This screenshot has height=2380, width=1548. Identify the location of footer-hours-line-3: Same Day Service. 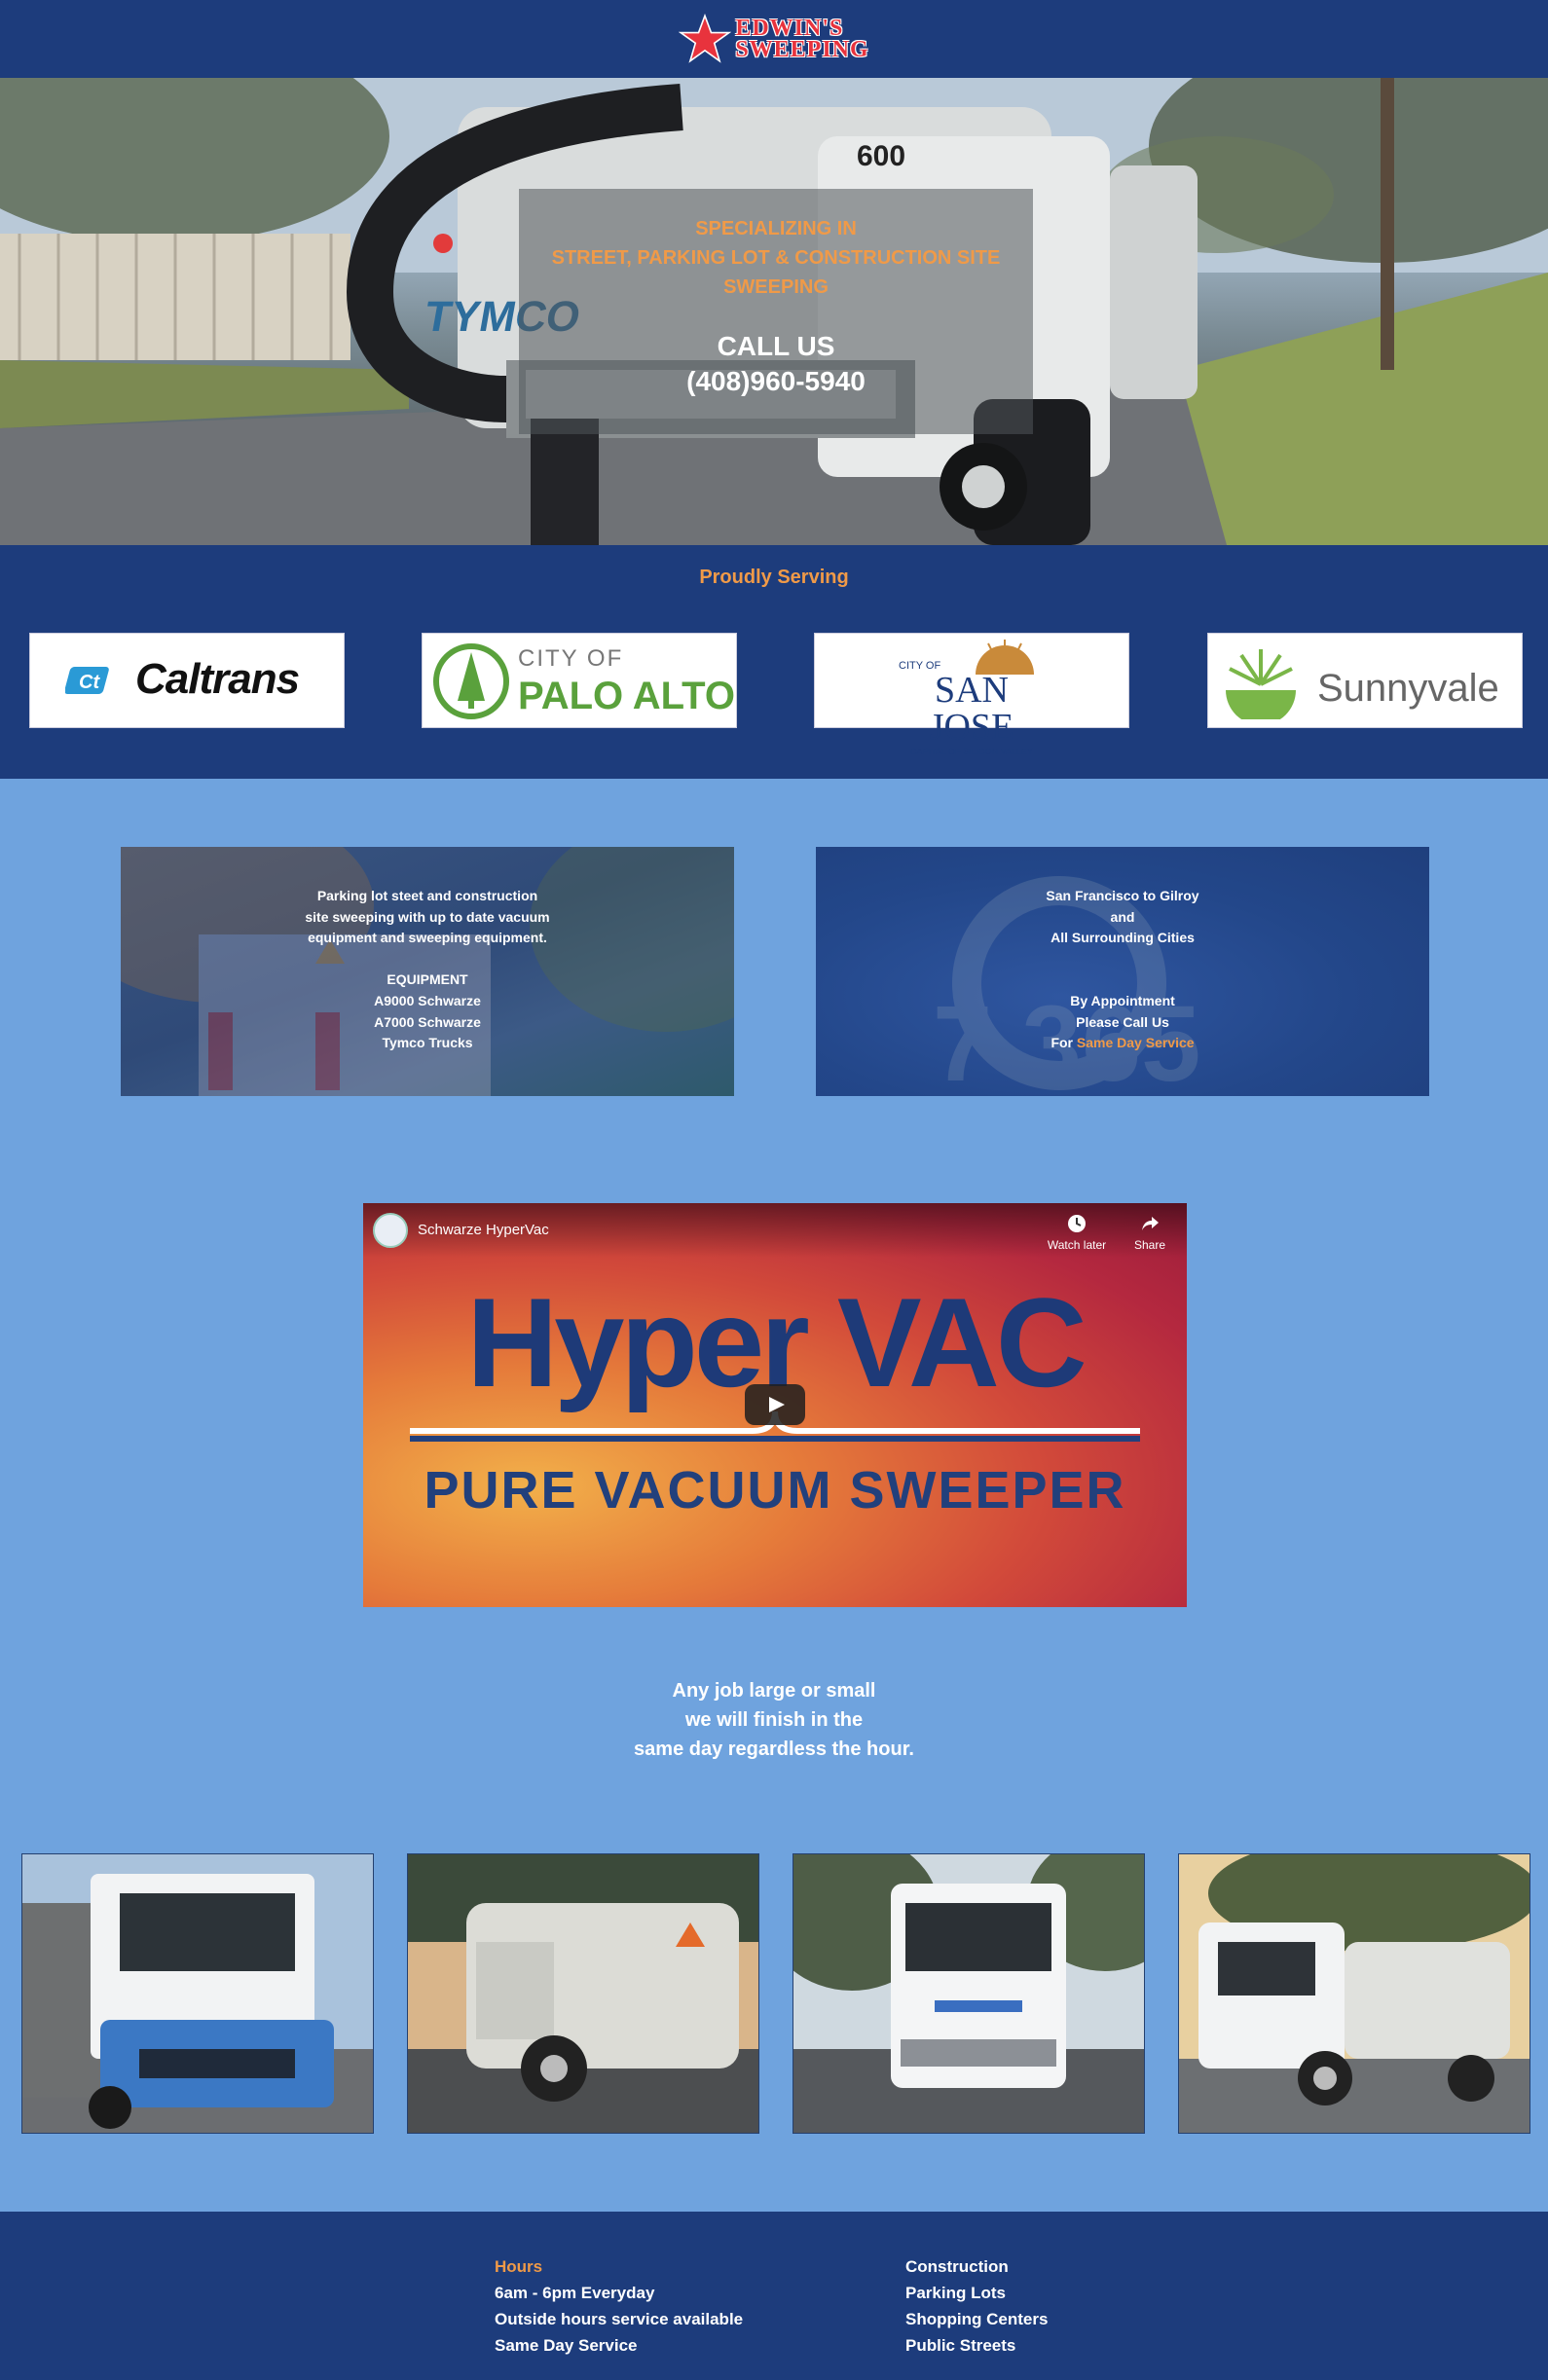
(566, 2345).